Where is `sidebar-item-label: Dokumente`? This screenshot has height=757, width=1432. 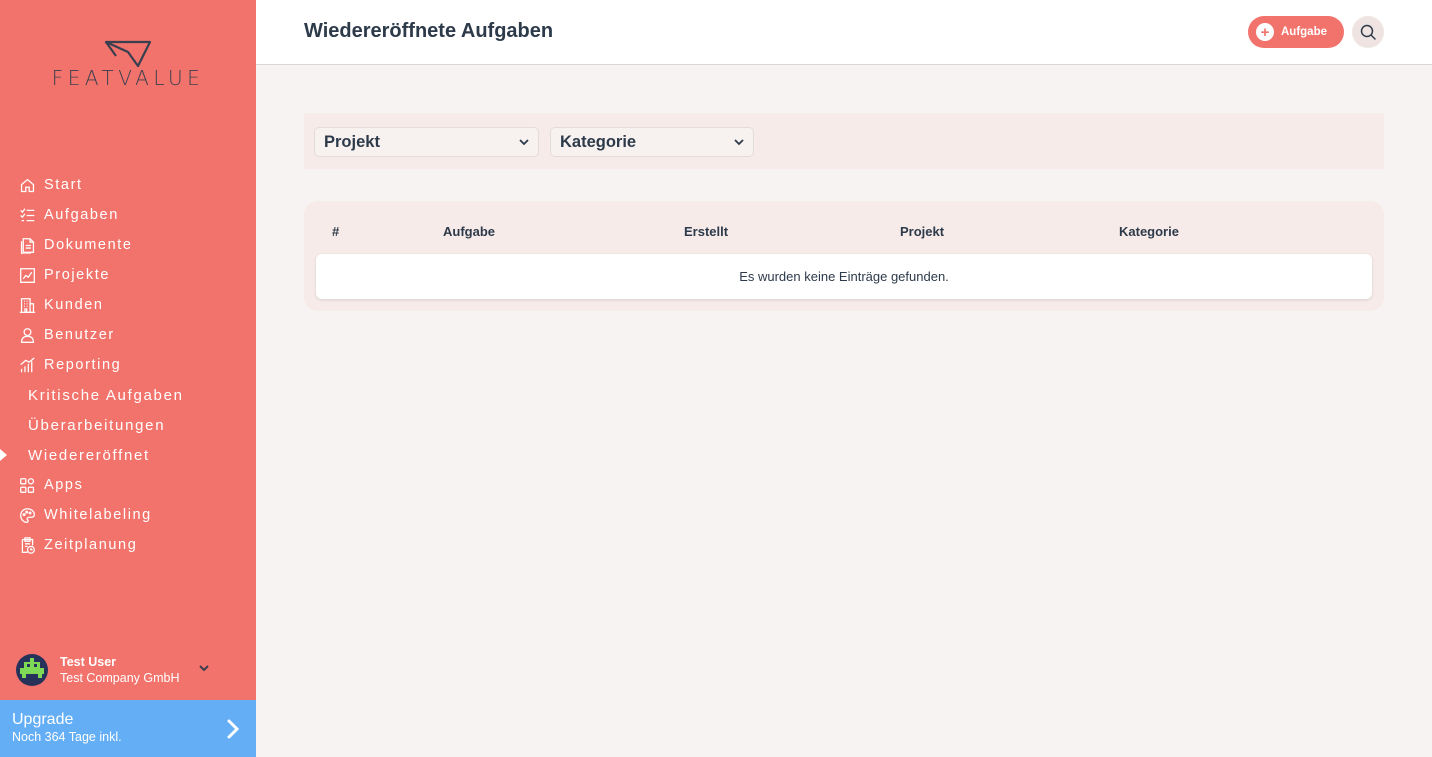
sidebar-item-label: Dokumente is located at coordinates (88, 245).